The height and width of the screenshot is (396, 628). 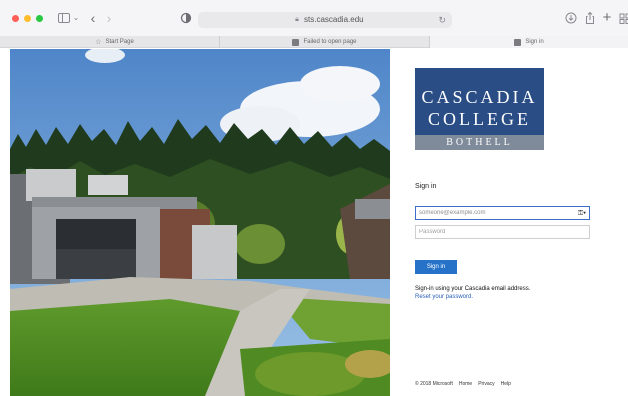 What do you see at coordinates (607, 17) in the screenshot?
I see `plus-icon: +` at bounding box center [607, 17].